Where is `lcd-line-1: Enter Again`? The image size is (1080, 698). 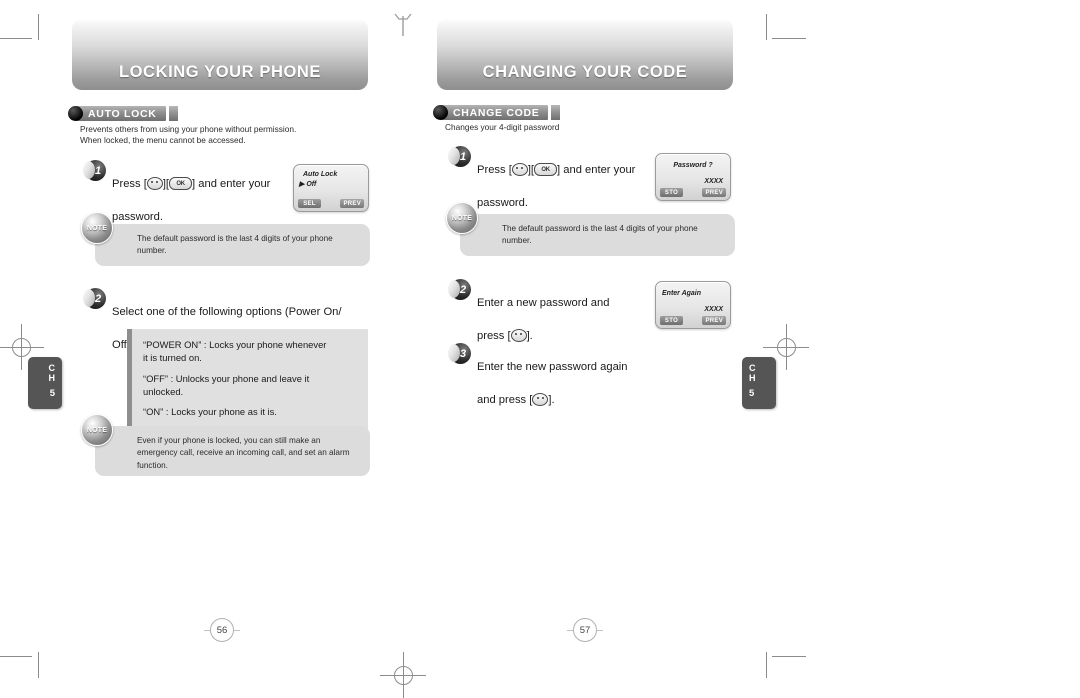 lcd-line-1: Enter Again is located at coordinates (682, 293).